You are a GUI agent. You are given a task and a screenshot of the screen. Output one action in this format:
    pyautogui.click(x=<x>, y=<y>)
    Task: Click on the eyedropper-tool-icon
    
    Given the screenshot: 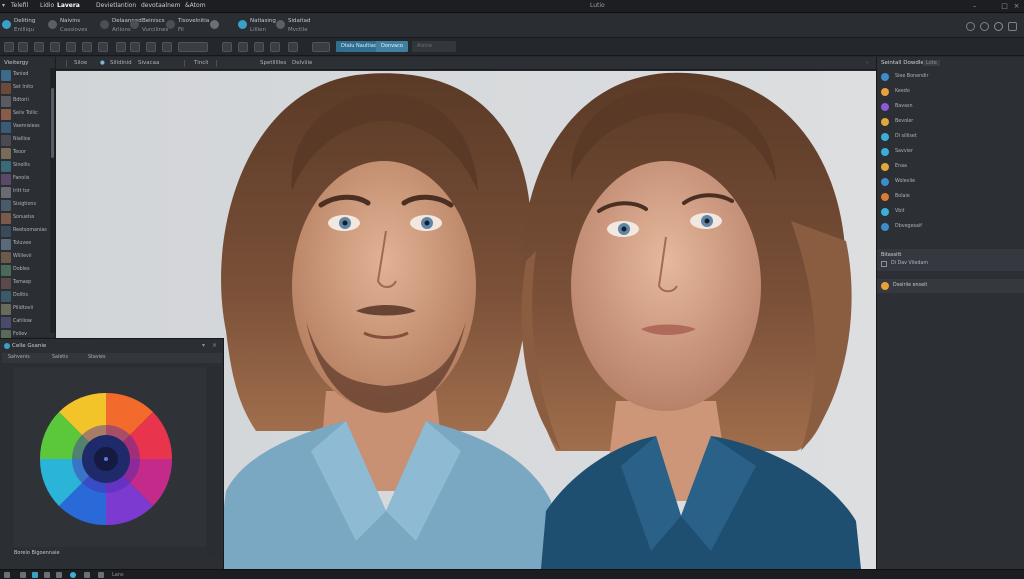 What is the action you would take?
    pyautogui.click(x=71, y=47)
    